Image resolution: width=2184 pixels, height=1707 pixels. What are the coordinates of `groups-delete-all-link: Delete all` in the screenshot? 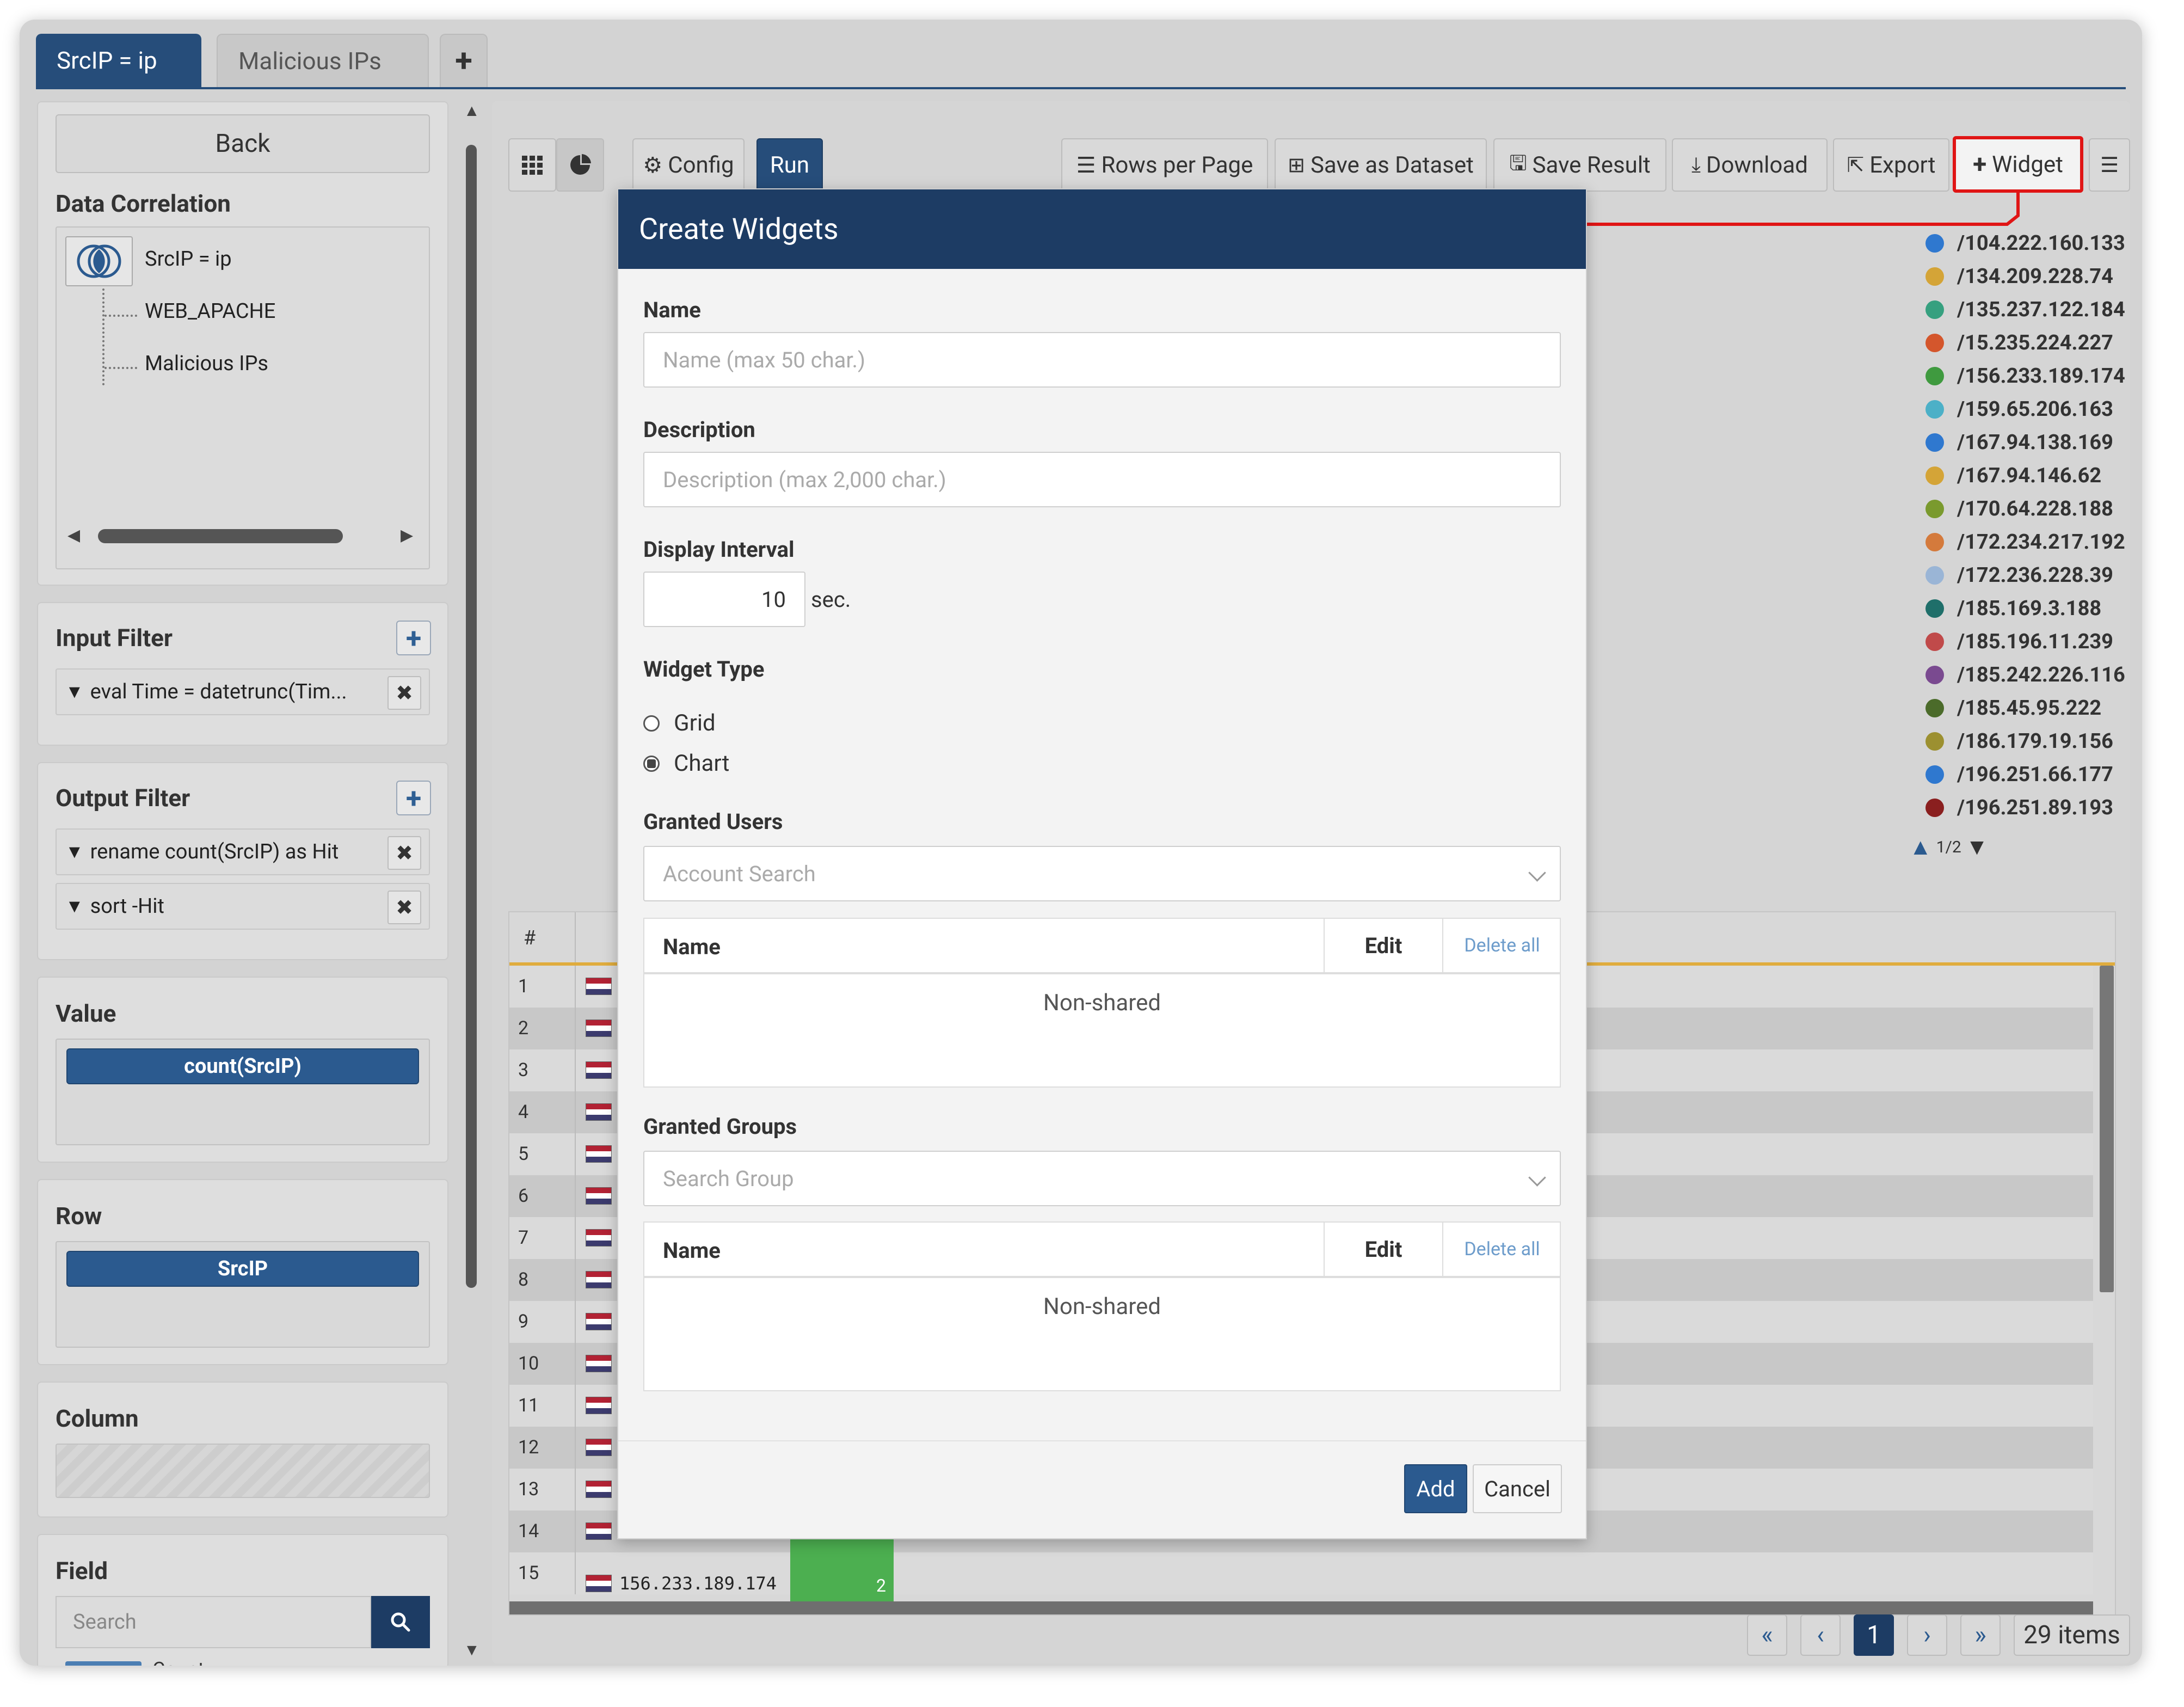 It's located at (1502, 1249).